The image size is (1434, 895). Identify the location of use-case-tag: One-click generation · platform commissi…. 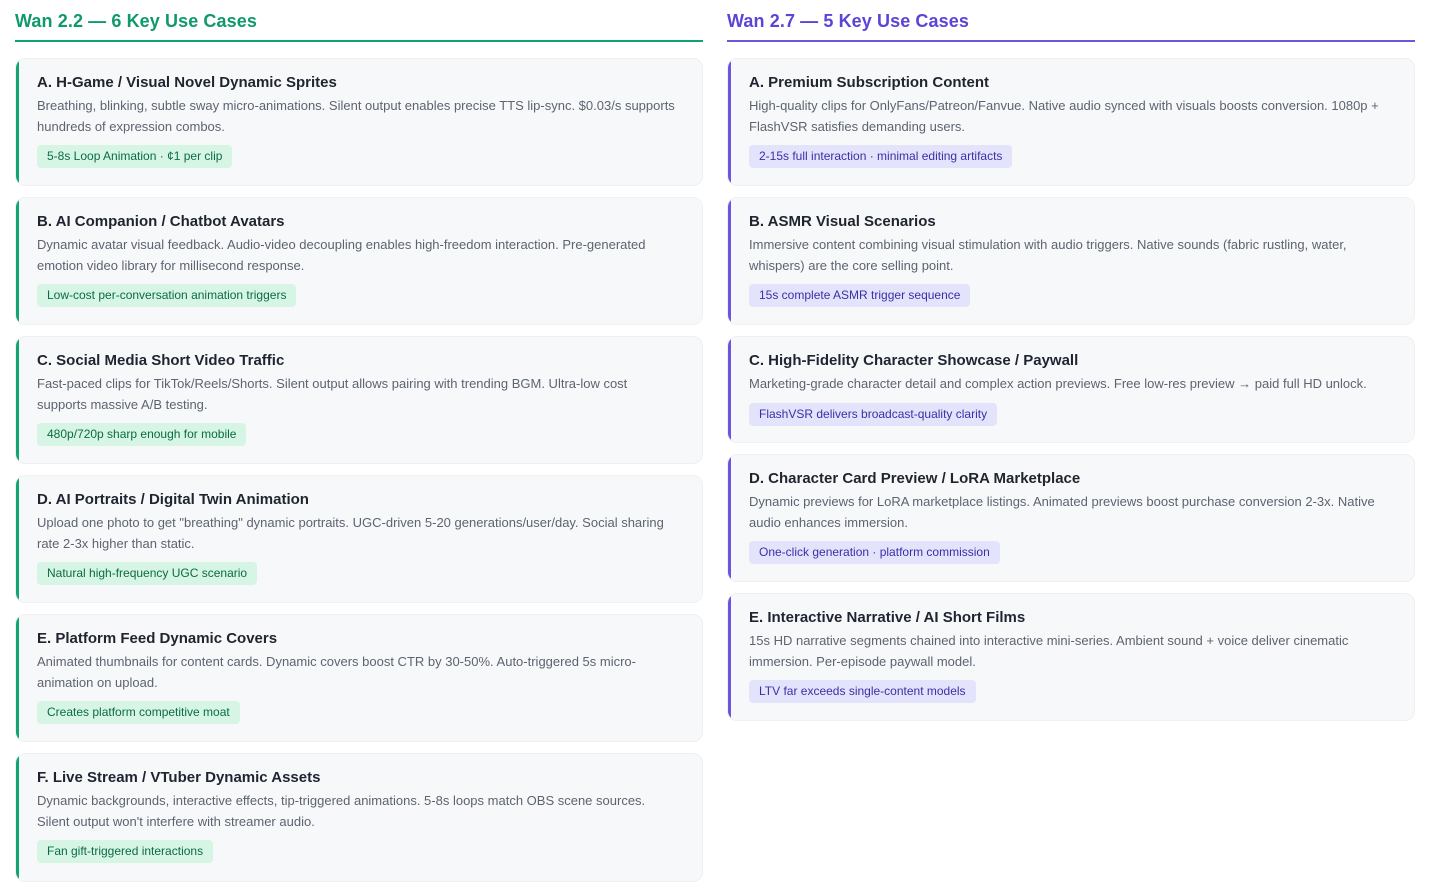
(874, 552).